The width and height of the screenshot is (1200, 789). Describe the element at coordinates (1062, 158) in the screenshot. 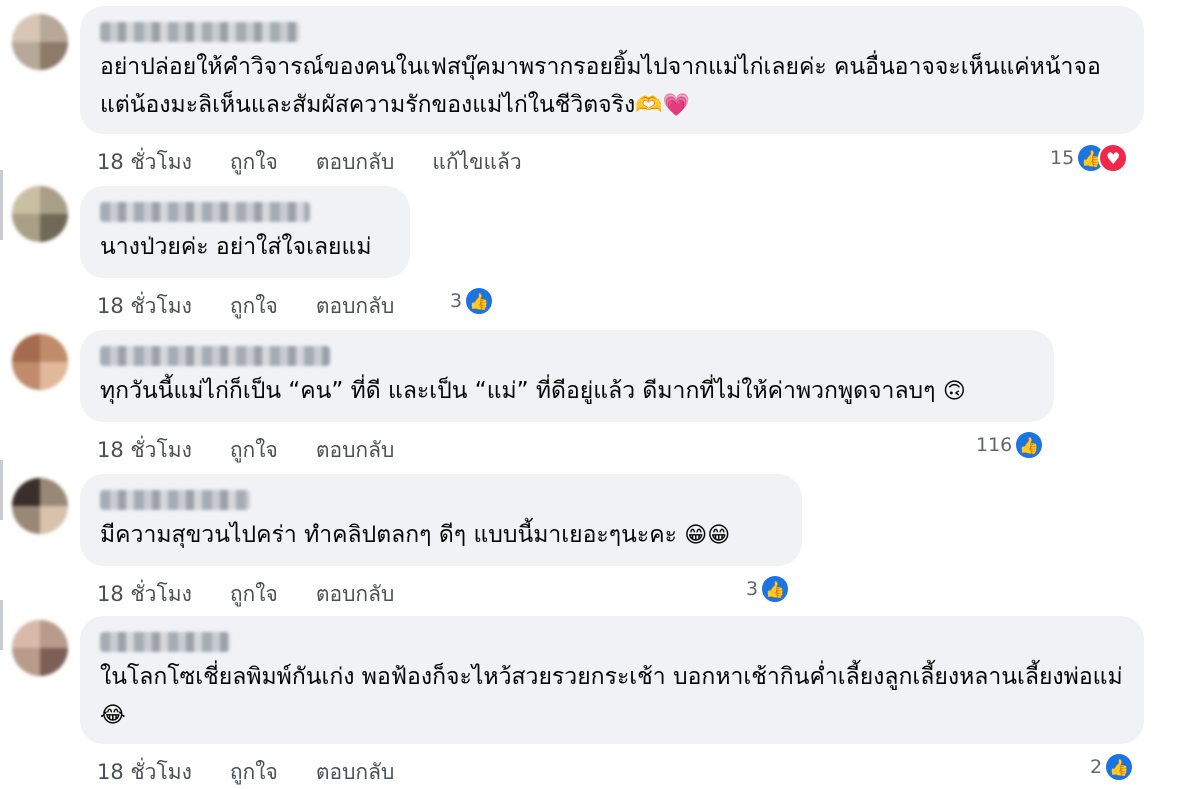

I see `reaction-count: 15` at that location.